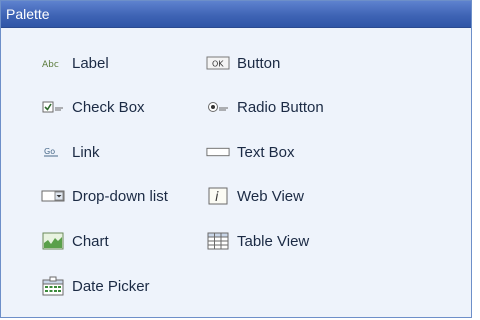  I want to click on svg-text: i, so click(217, 197).